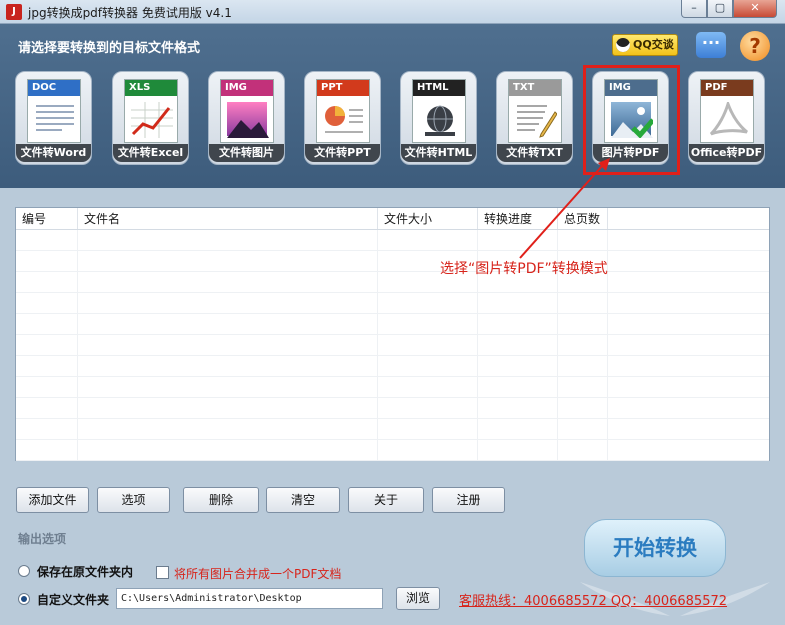 The image size is (785, 625). What do you see at coordinates (711, 45) in the screenshot?
I see `chat-bubble-icon: ···` at bounding box center [711, 45].